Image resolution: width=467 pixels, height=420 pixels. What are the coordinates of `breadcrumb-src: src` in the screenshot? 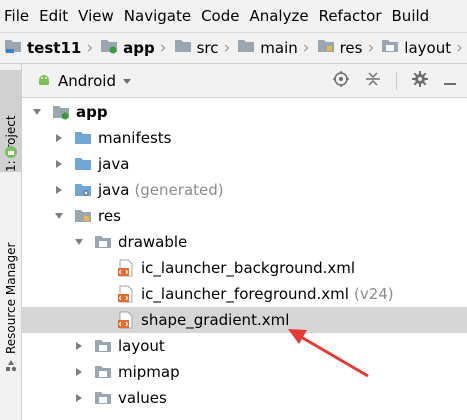 It's located at (197, 48).